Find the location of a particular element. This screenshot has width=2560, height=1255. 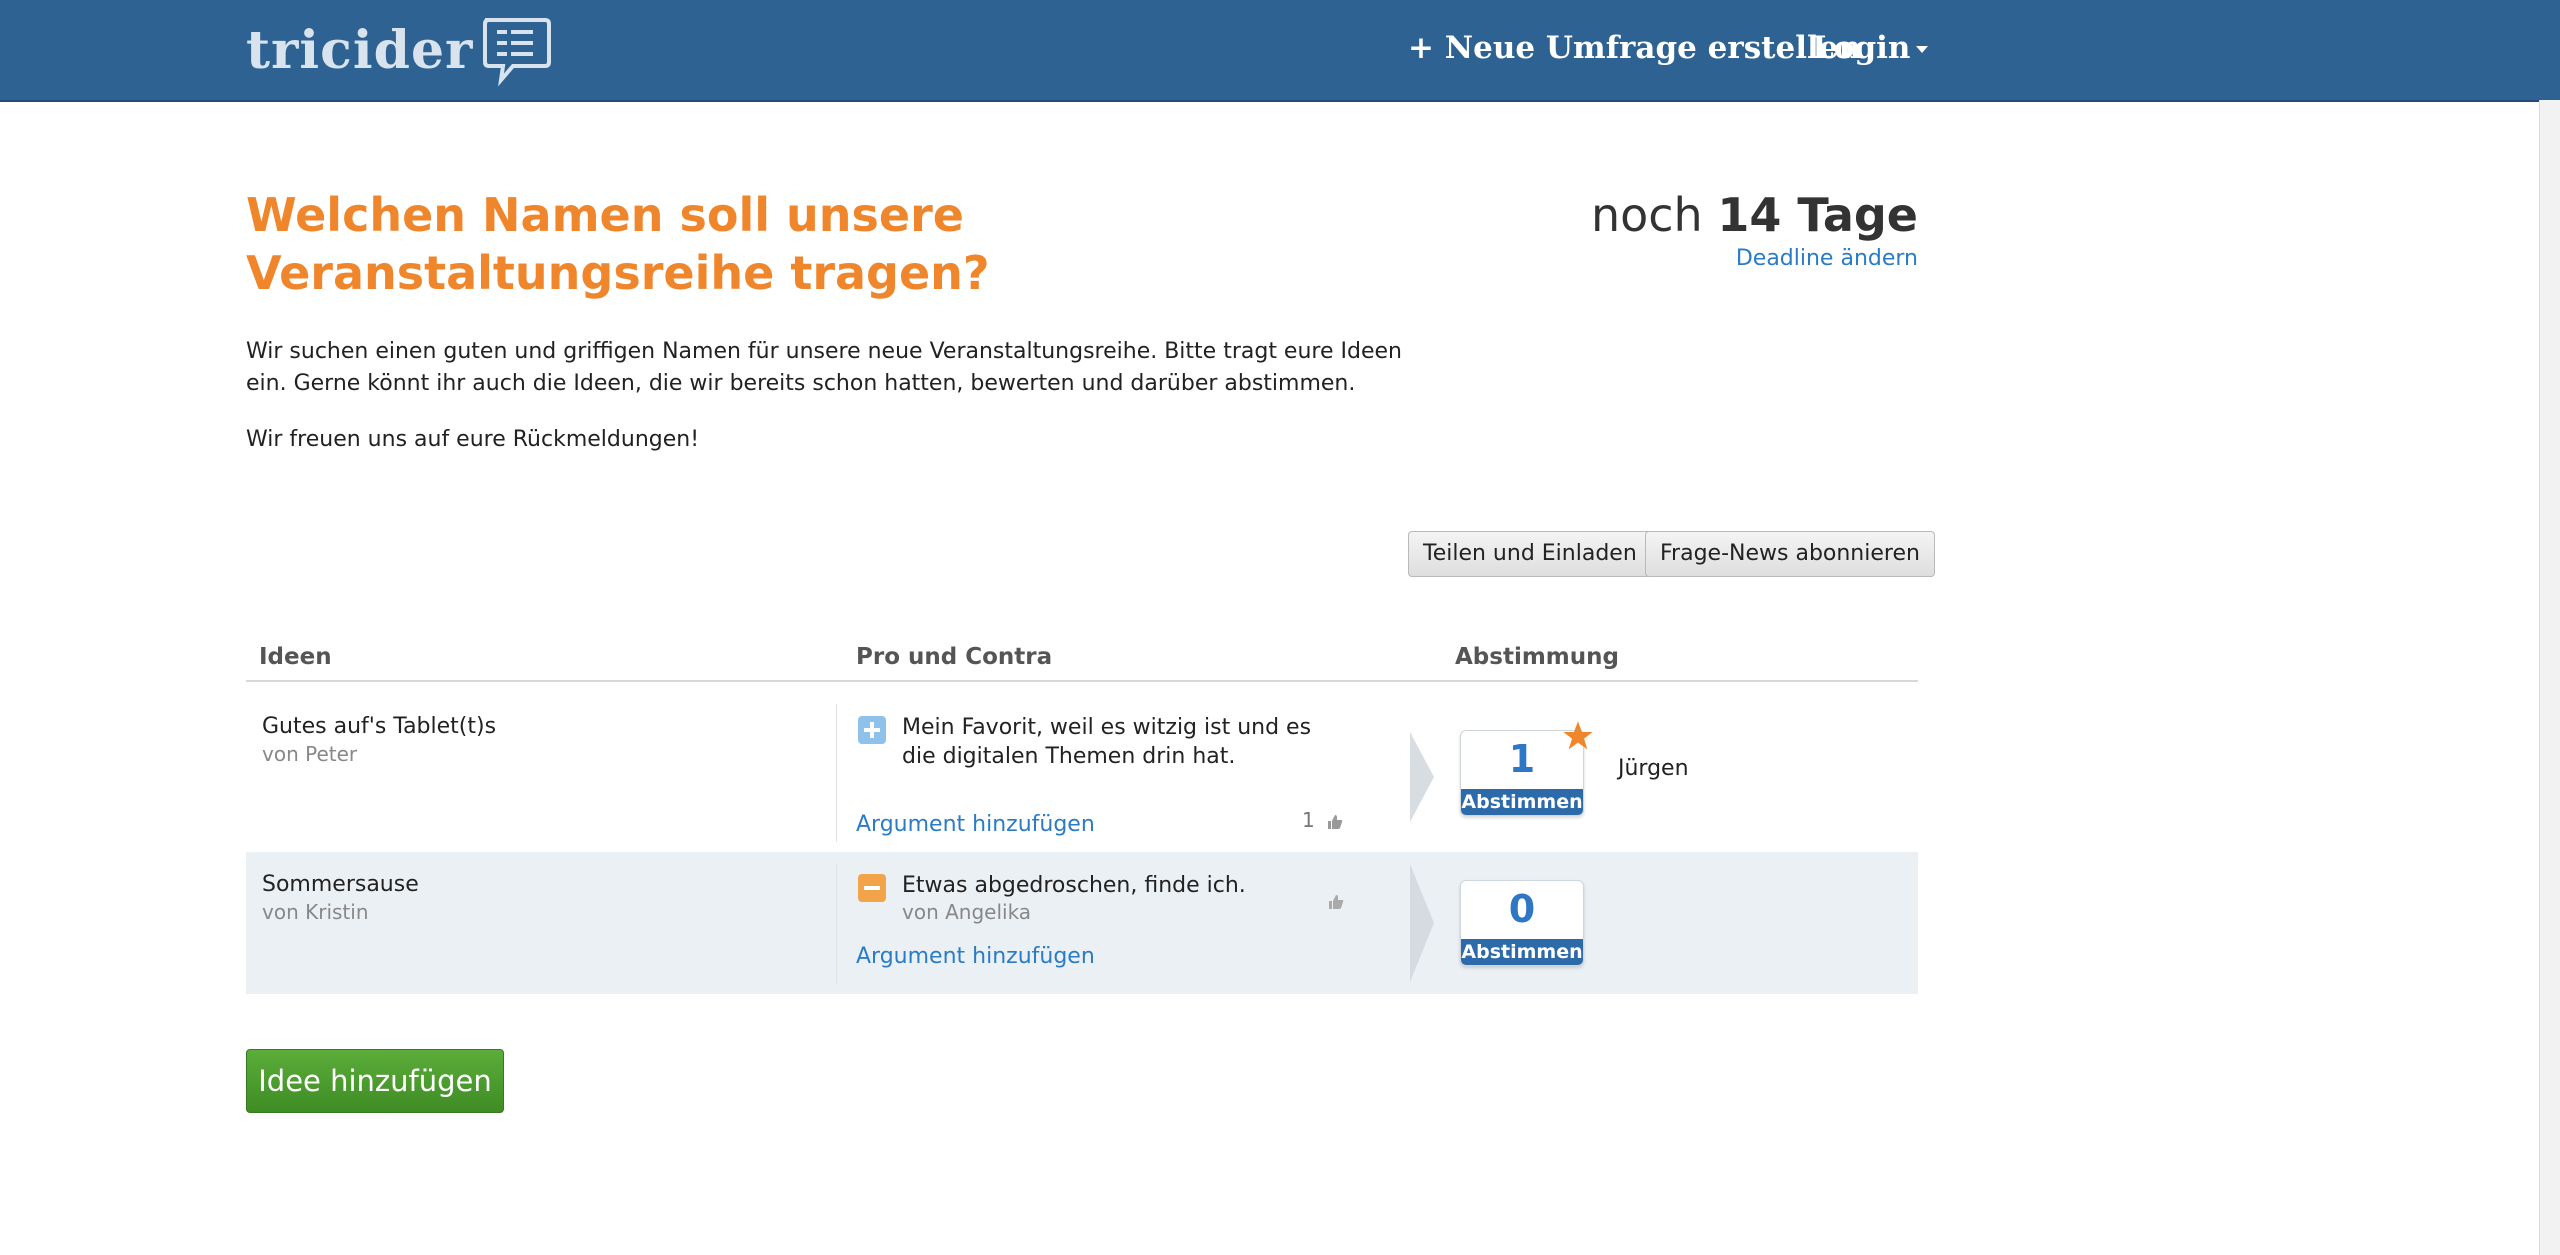

header-vote: Abstimmung is located at coordinates (1537, 657).